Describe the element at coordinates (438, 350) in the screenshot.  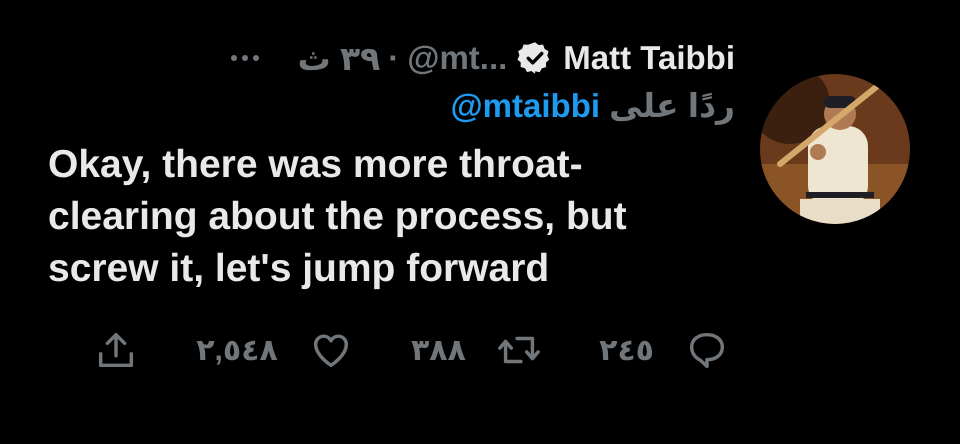
I see `action-count: ٣٨٨` at that location.